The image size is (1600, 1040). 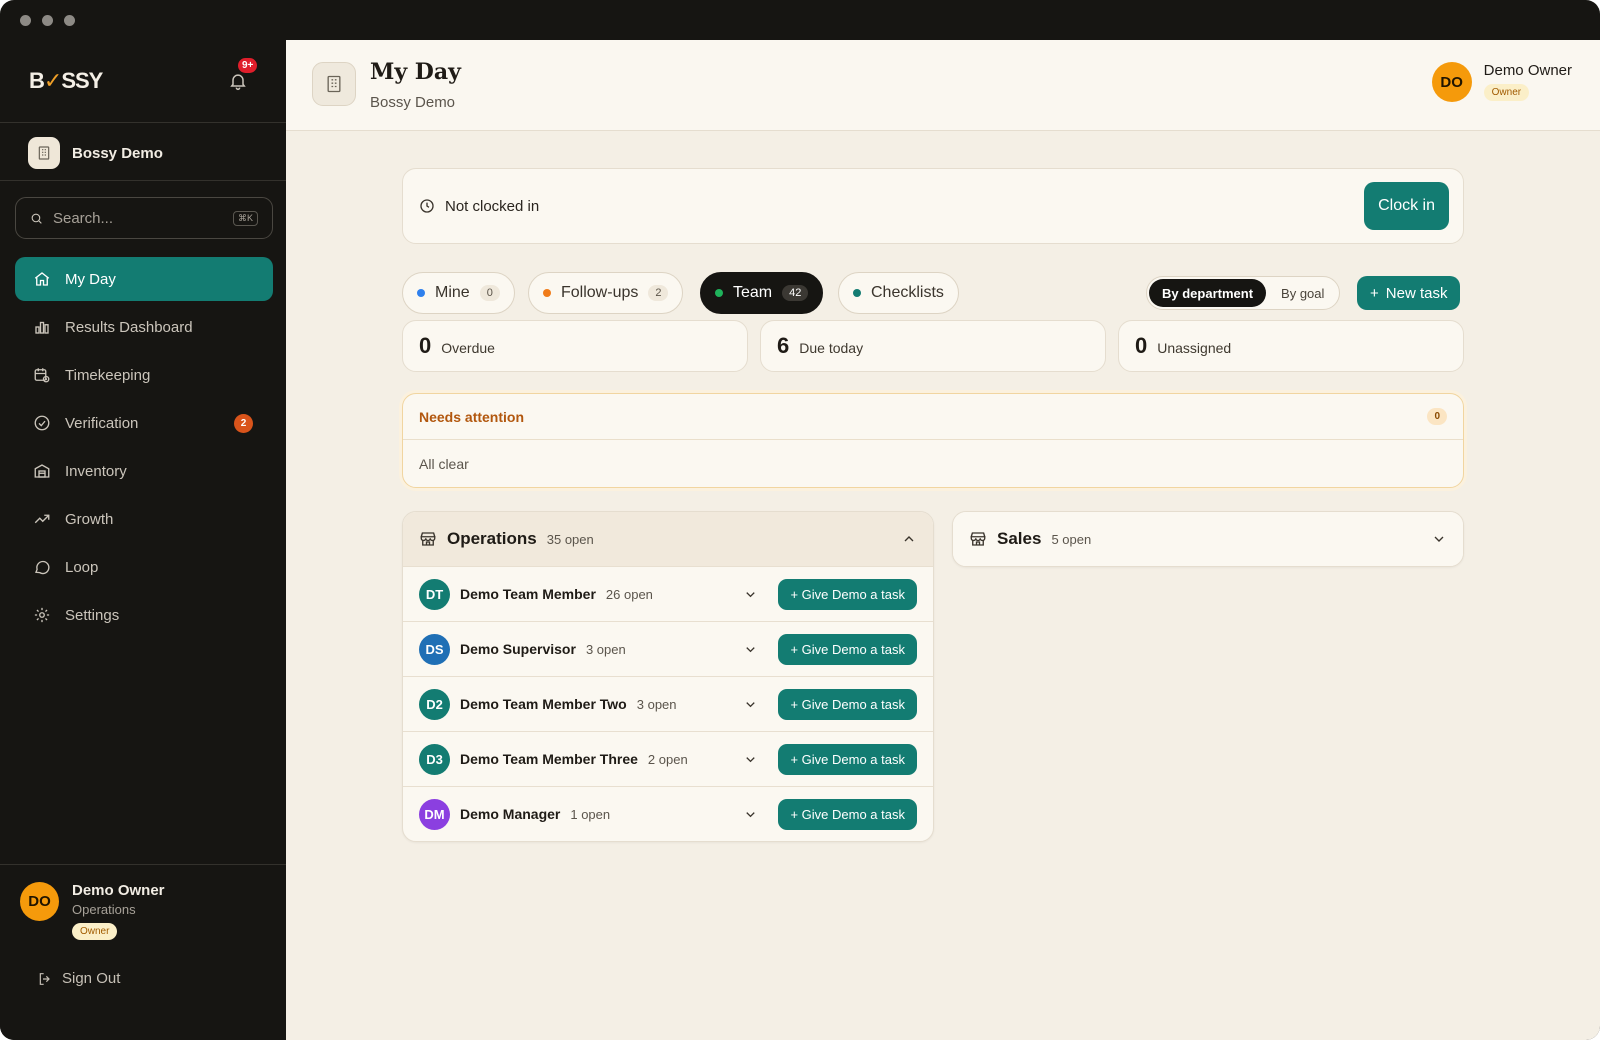 What do you see at coordinates (92, 911) in the screenshot?
I see `sidebar-user: DO Demo Owner Operations Owner` at bounding box center [92, 911].